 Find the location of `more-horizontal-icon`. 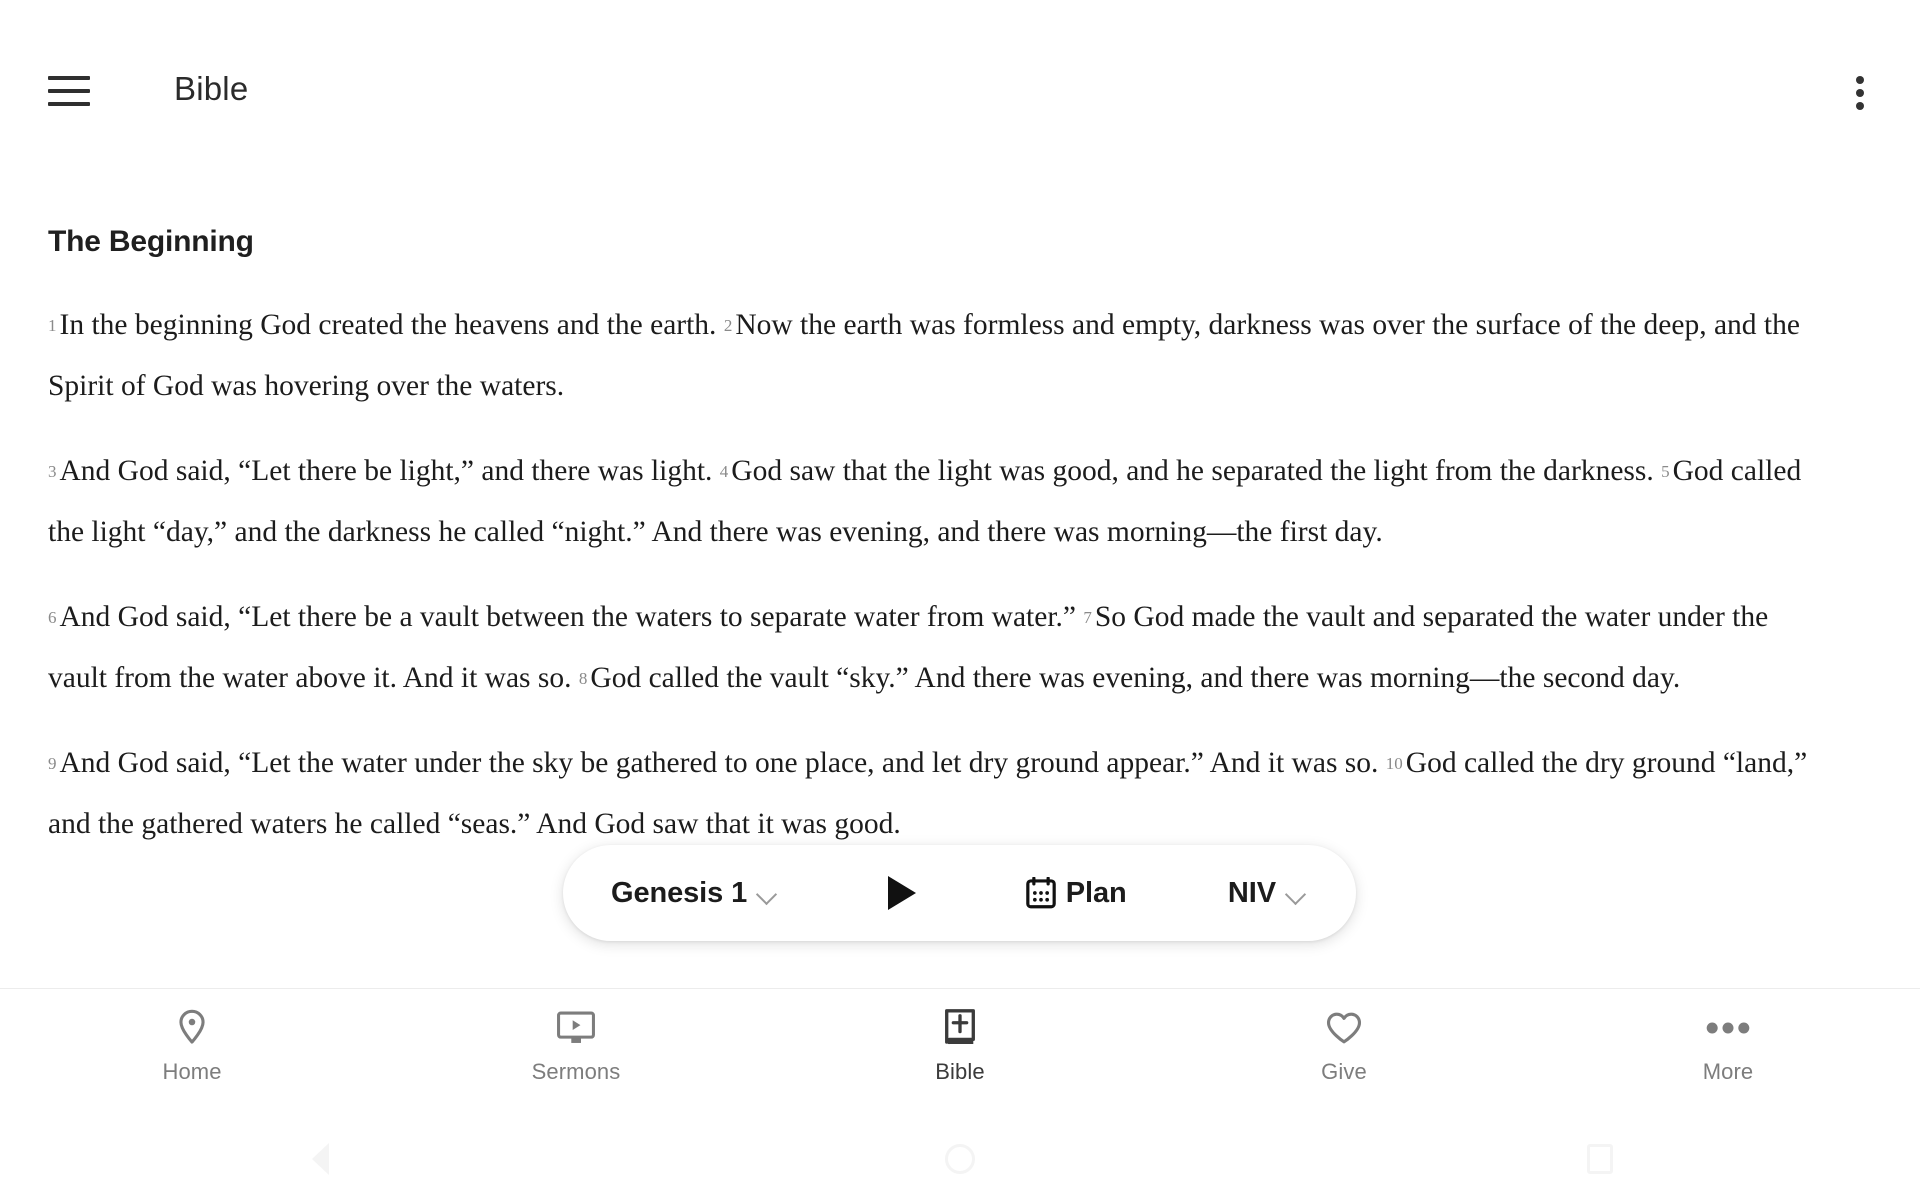

more-horizontal-icon is located at coordinates (1728, 1028).